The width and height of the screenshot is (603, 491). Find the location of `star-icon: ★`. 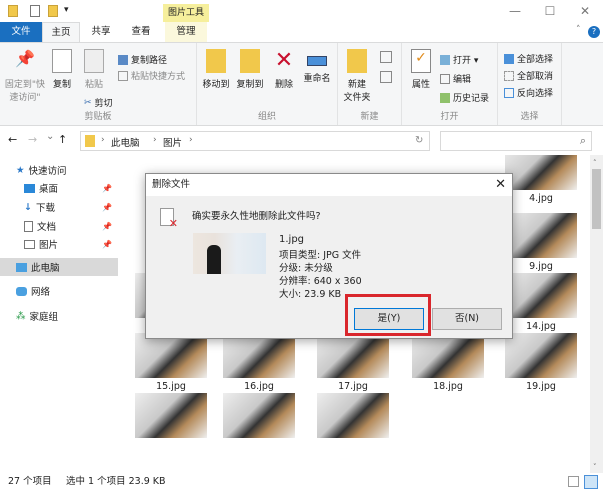

star-icon: ★ is located at coordinates (20, 170).